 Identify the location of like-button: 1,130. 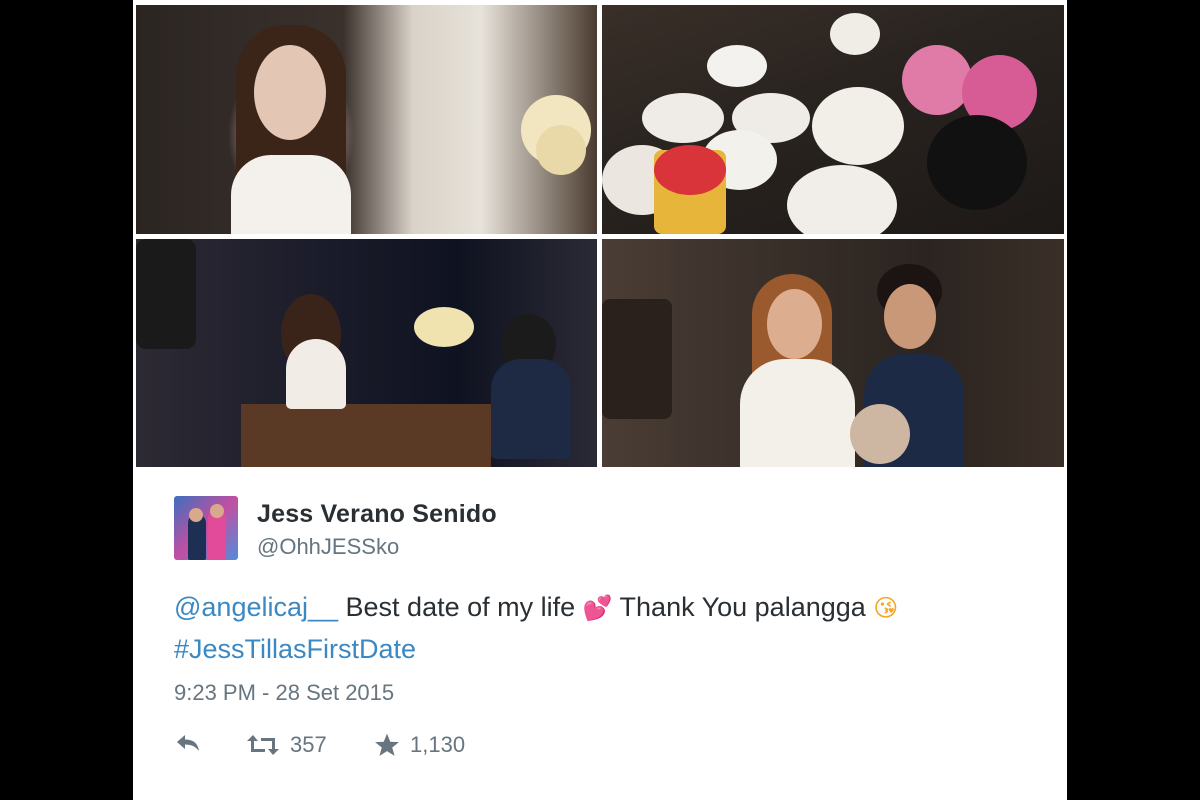
(419, 745).